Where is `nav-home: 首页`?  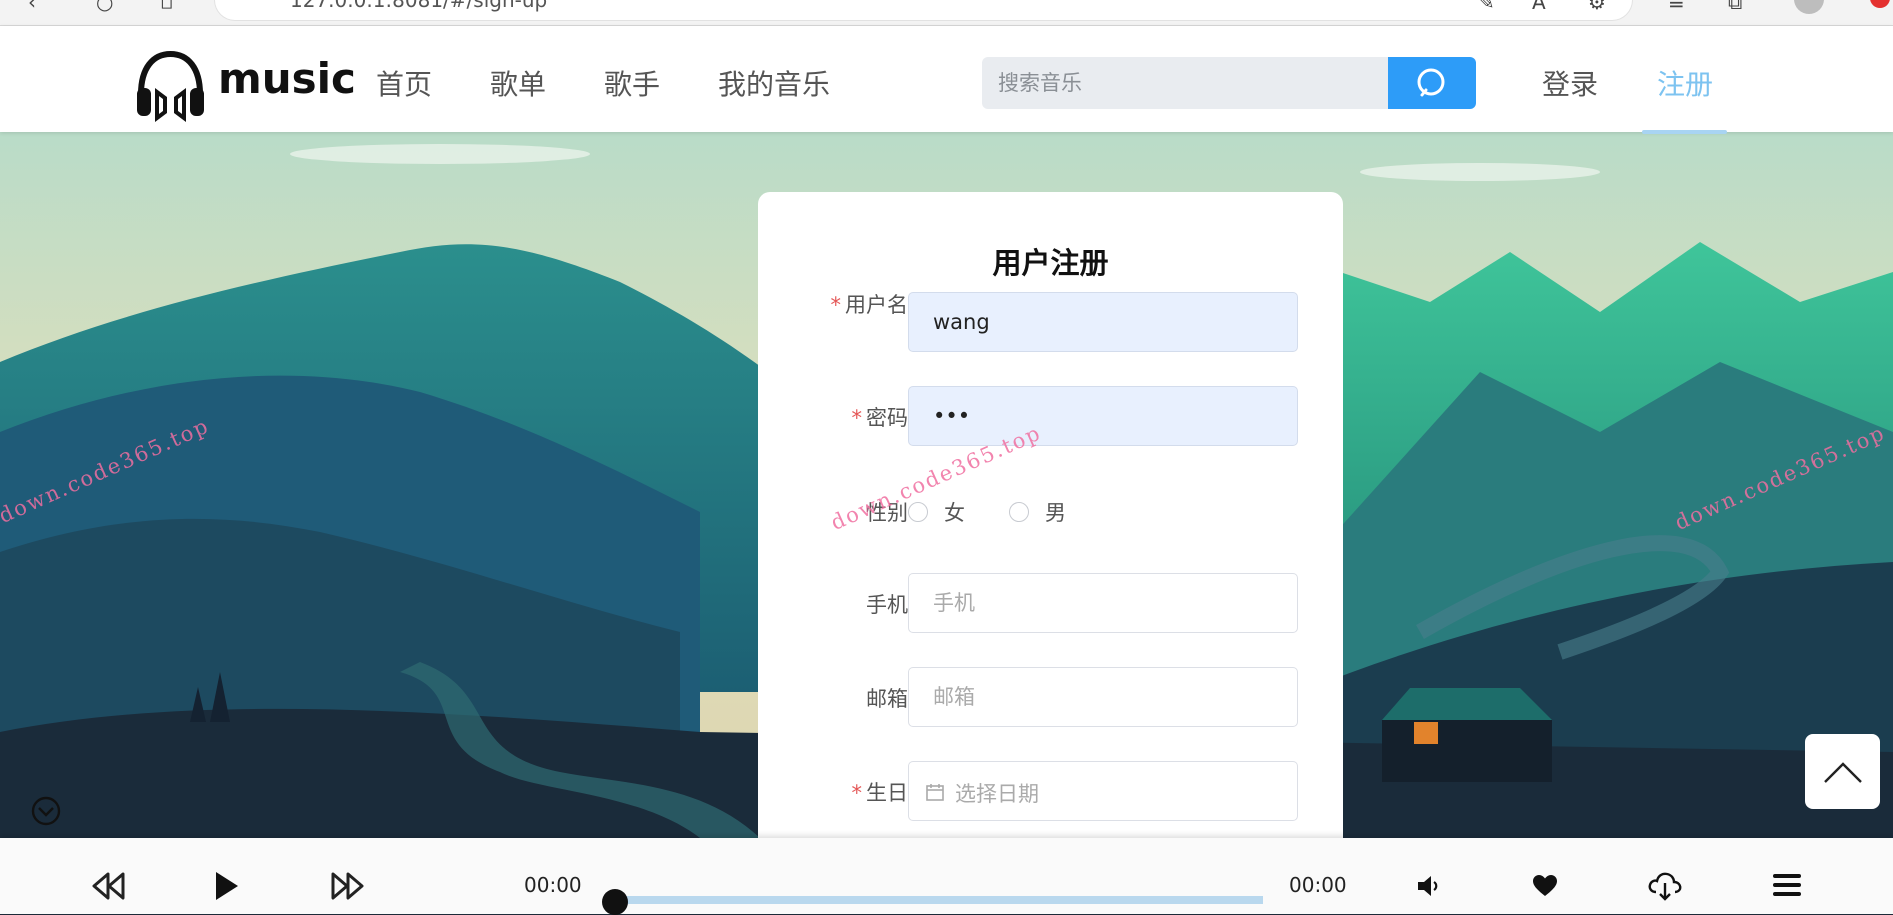 nav-home: 首页 is located at coordinates (404, 83).